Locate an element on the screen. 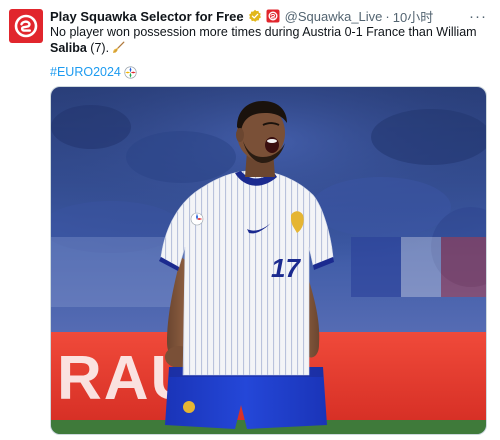 This screenshot has width=500, height=440. mention-player: Saliba is located at coordinates (68, 48).